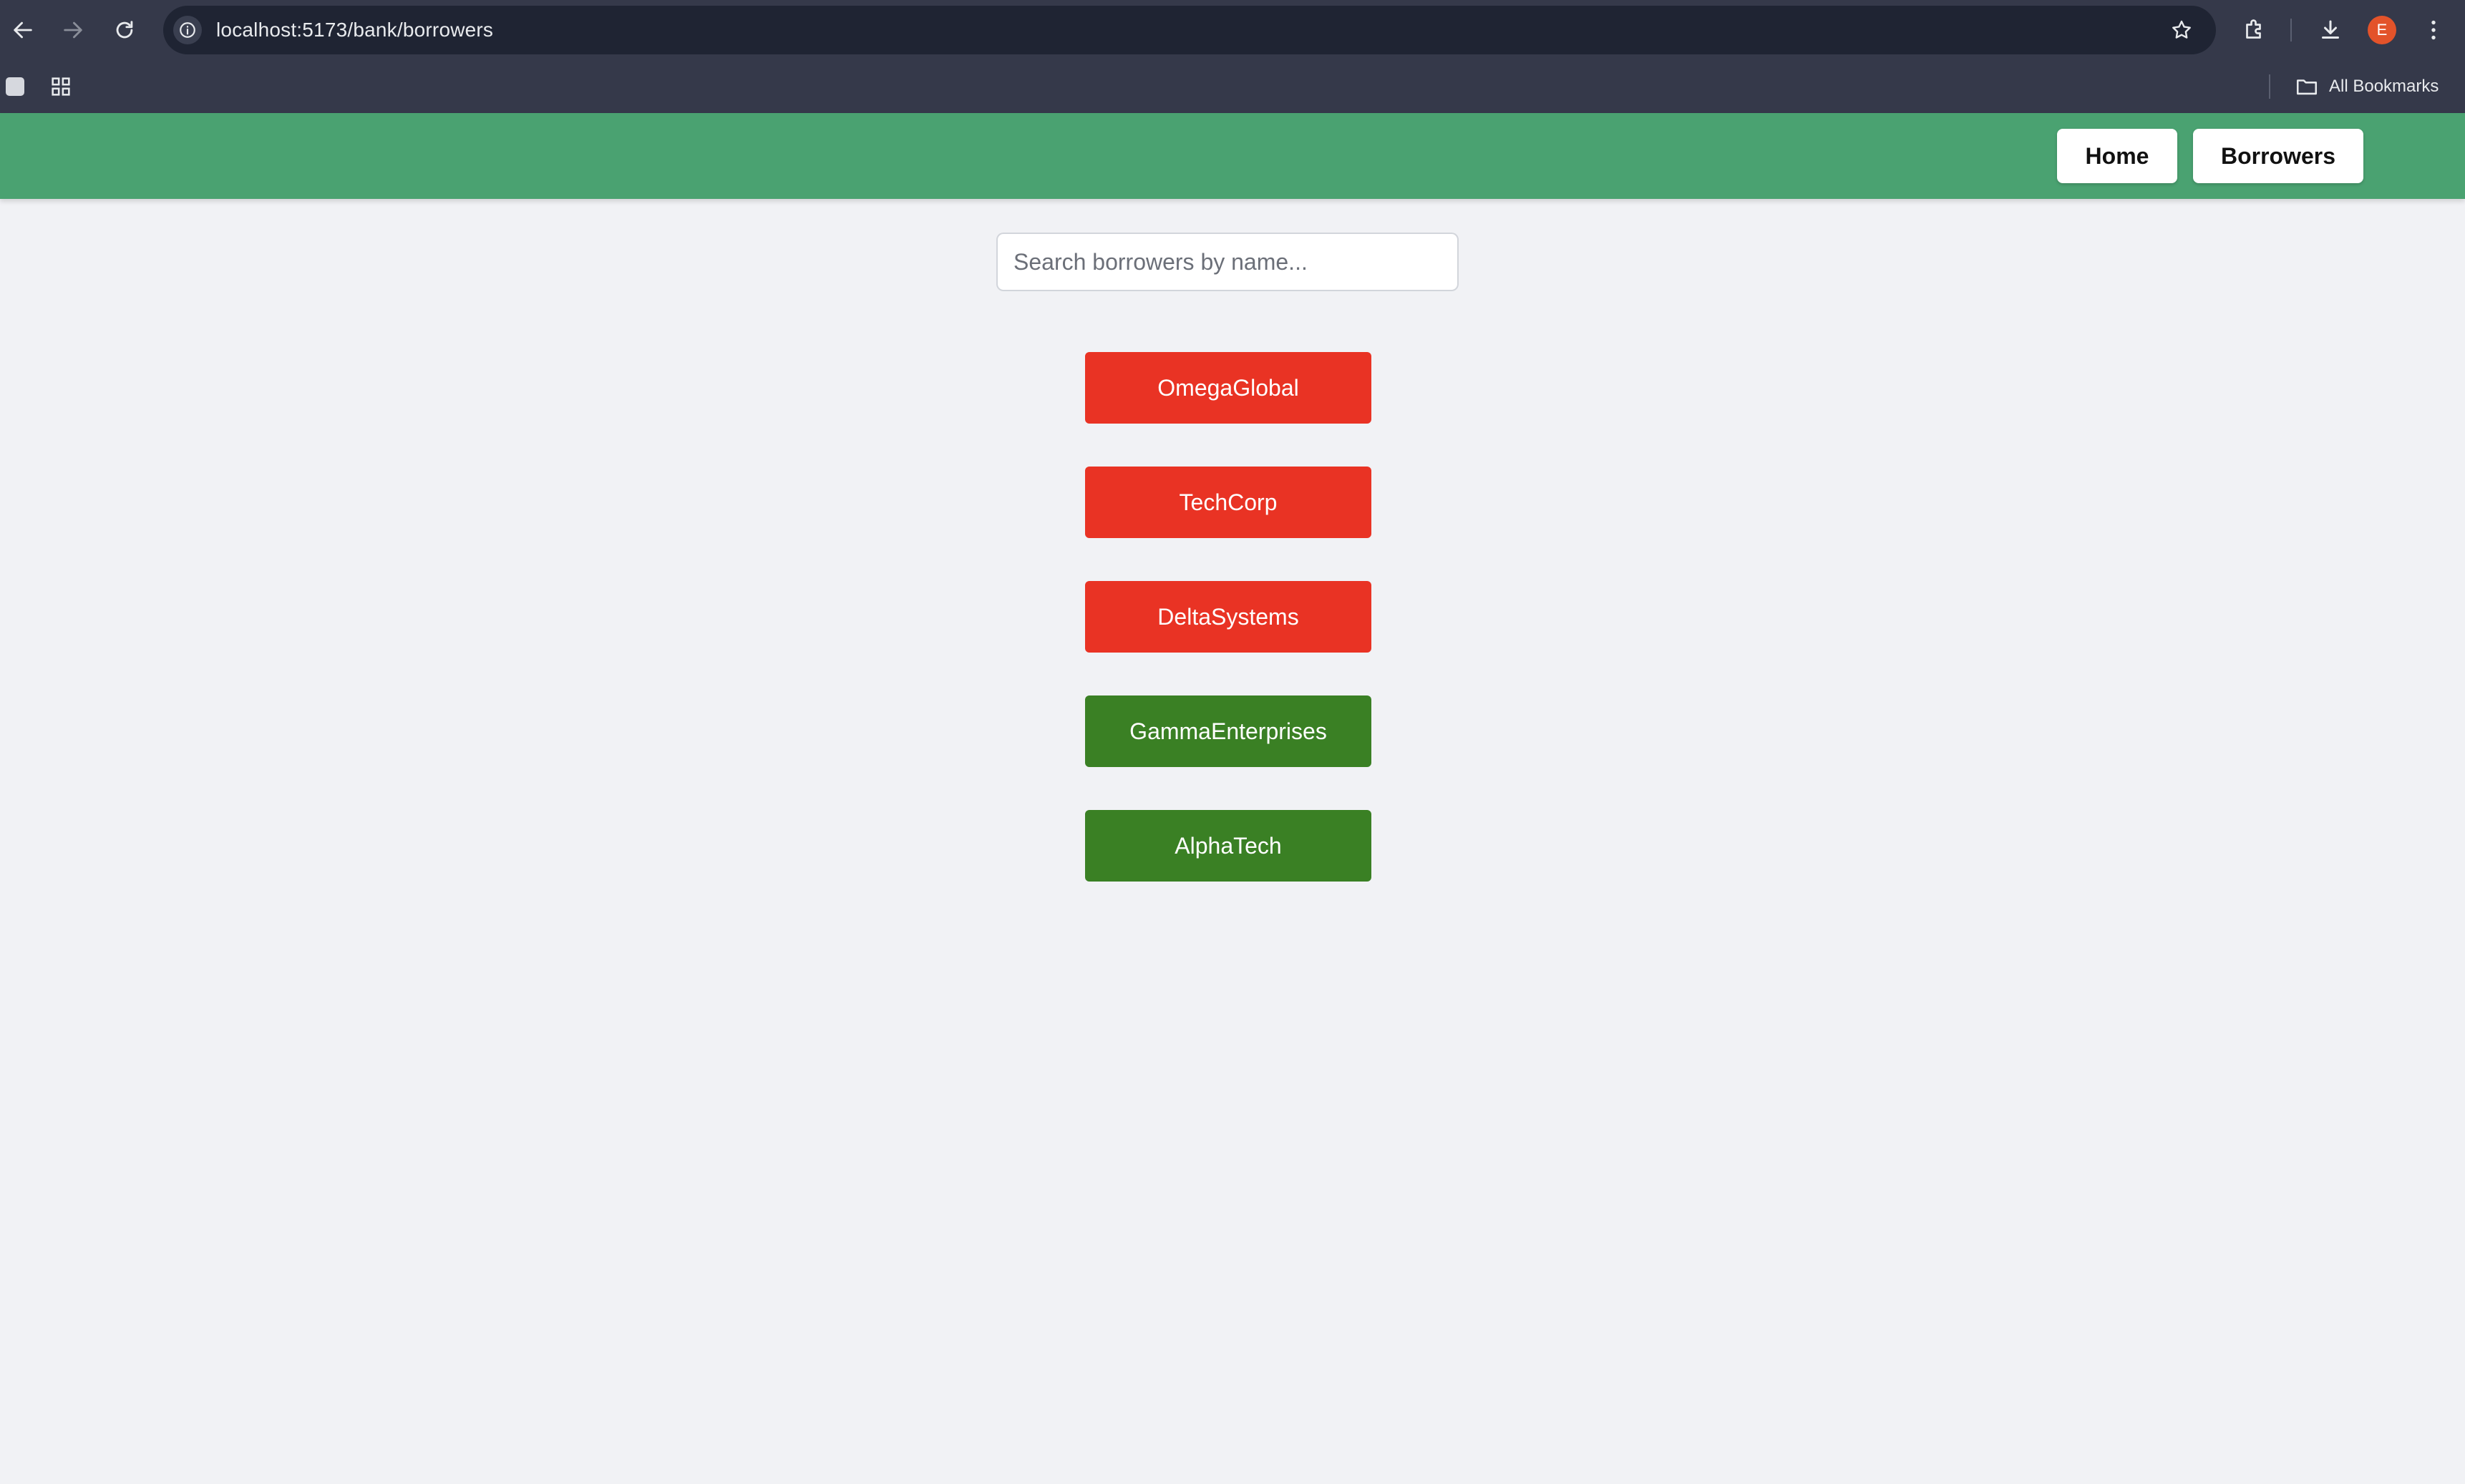 The height and width of the screenshot is (1484, 2465). I want to click on reload-button, so click(124, 30).